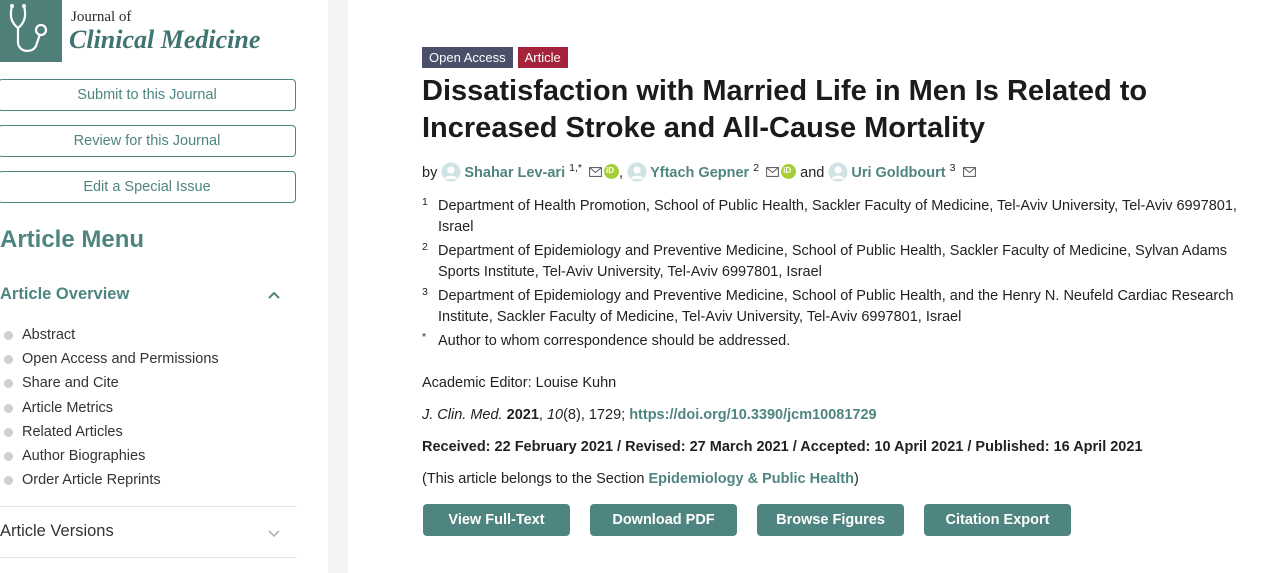 The image size is (1280, 573). What do you see at coordinates (425, 247) in the screenshot?
I see `affiliation-number: 2` at bounding box center [425, 247].